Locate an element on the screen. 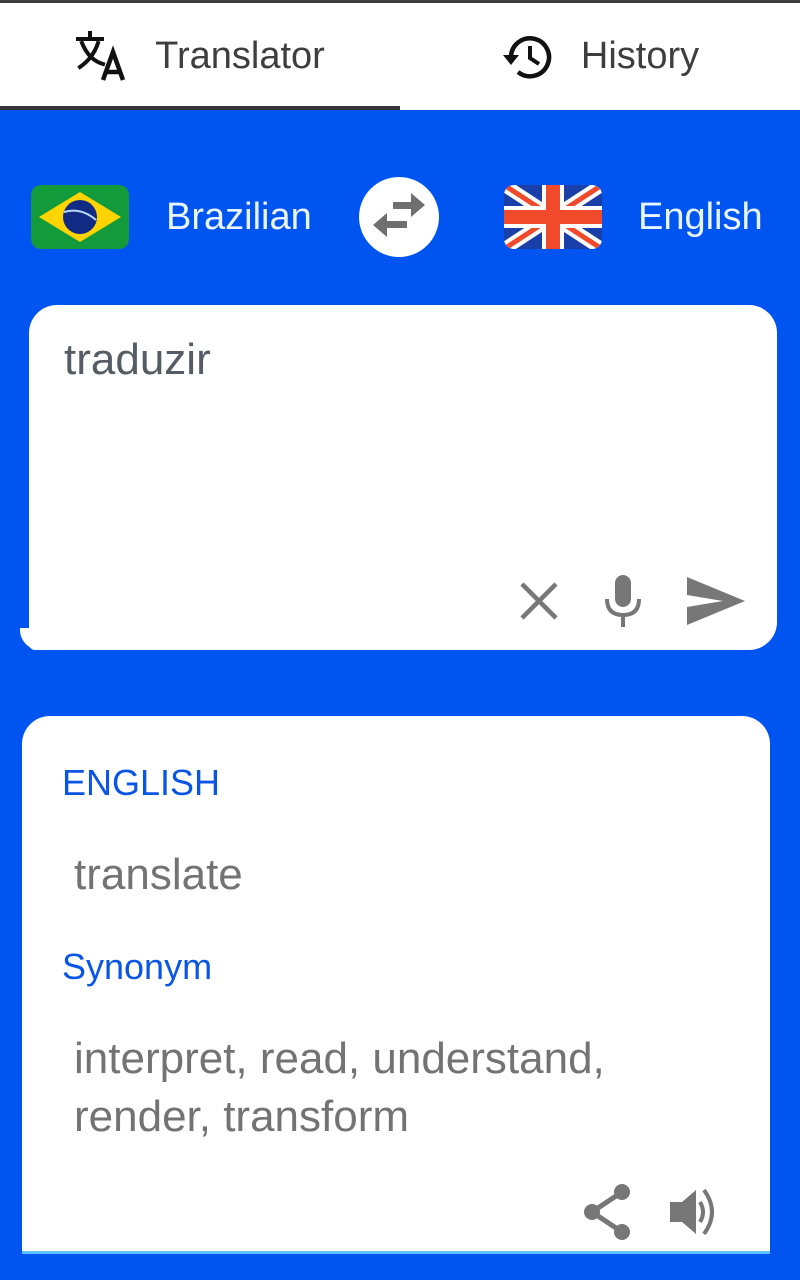  uk-flag-icon is located at coordinates (553, 217).